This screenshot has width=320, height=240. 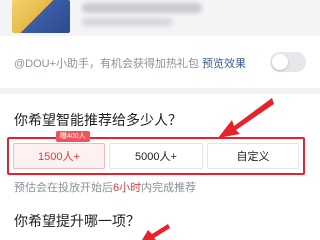 I want to click on exposure-badge: 曝400人, so click(x=73, y=136).